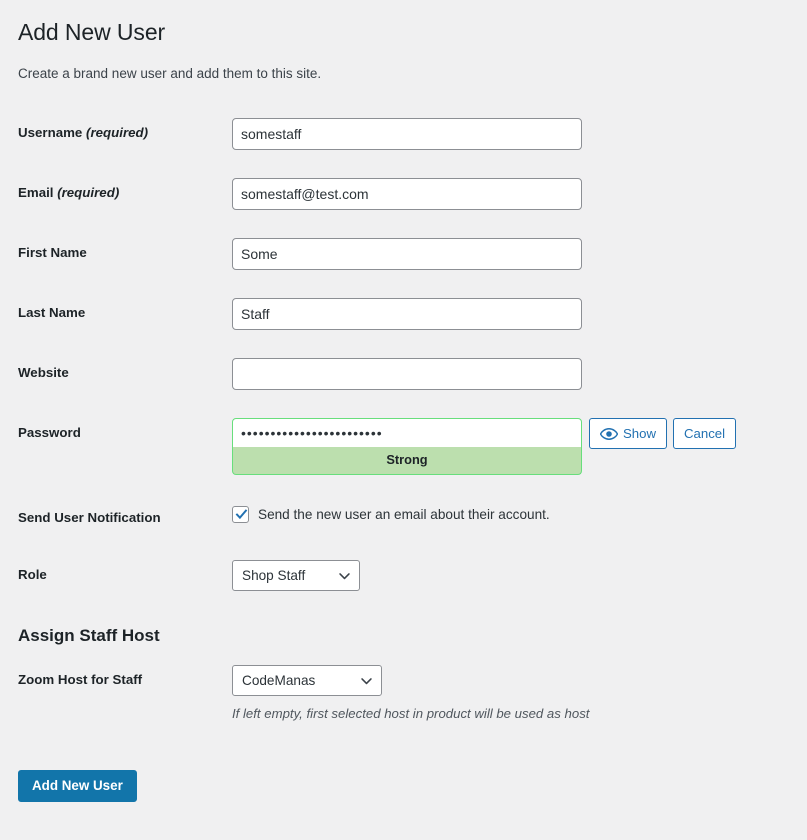 The height and width of the screenshot is (840, 807). I want to click on cancel-password-label: Cancel, so click(705, 433).